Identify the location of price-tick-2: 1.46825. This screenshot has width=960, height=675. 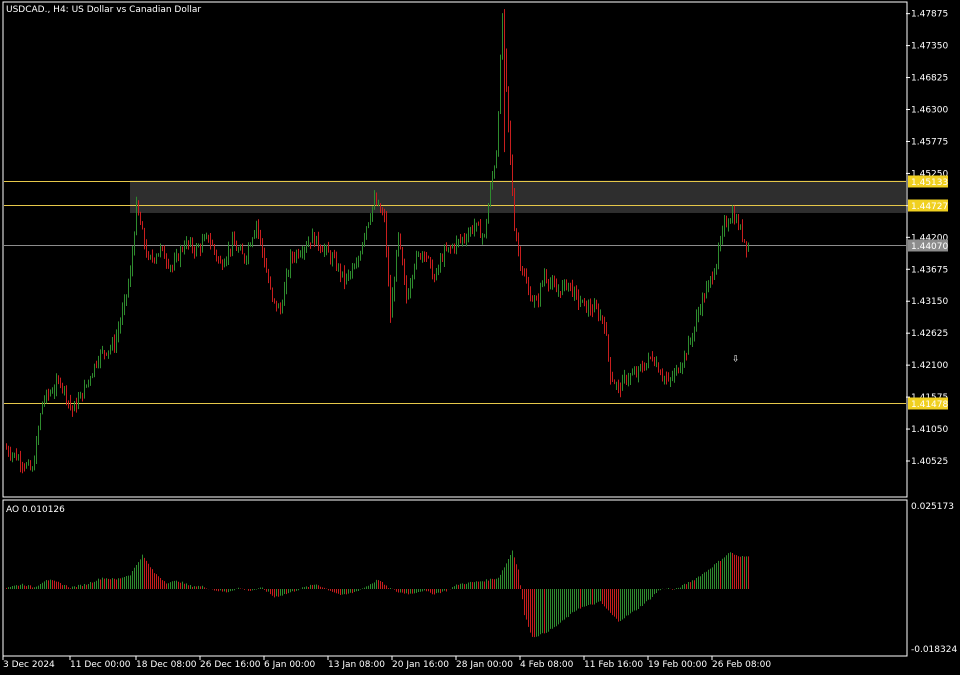
(929, 79).